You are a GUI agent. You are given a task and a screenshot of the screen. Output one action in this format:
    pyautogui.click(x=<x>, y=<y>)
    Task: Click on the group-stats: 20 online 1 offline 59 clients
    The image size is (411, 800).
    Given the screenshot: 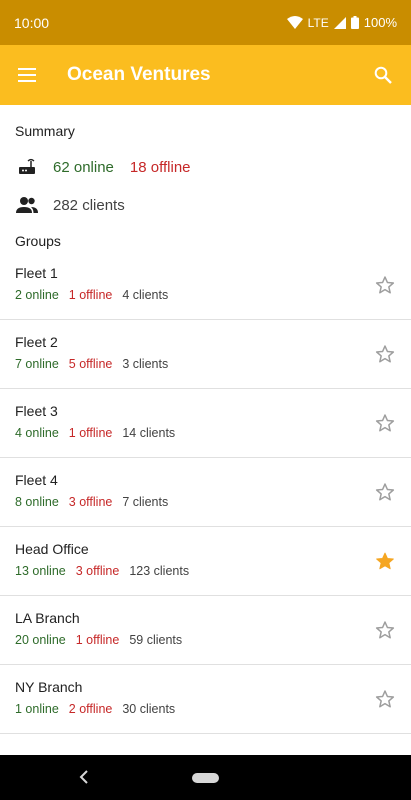 What is the action you would take?
    pyautogui.click(x=98, y=640)
    